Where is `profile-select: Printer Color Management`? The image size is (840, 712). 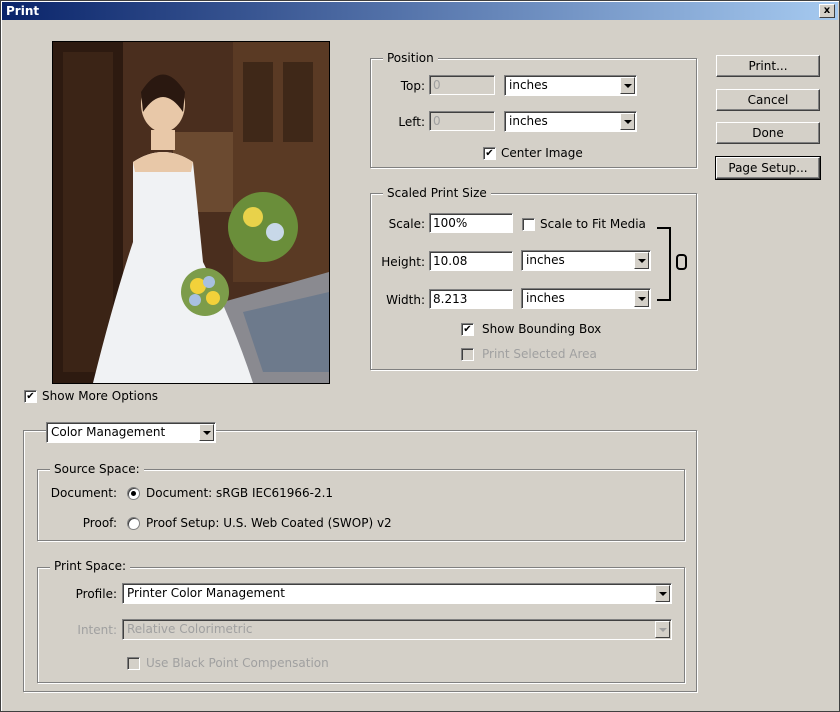
profile-select: Printer Color Management is located at coordinates (397, 593).